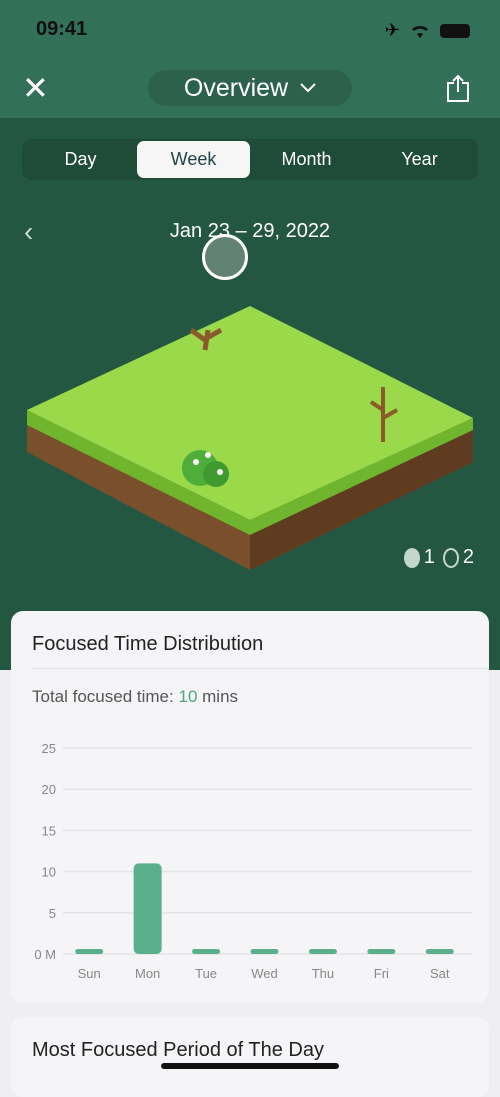  I want to click on status-icons: ✈, so click(427, 30).